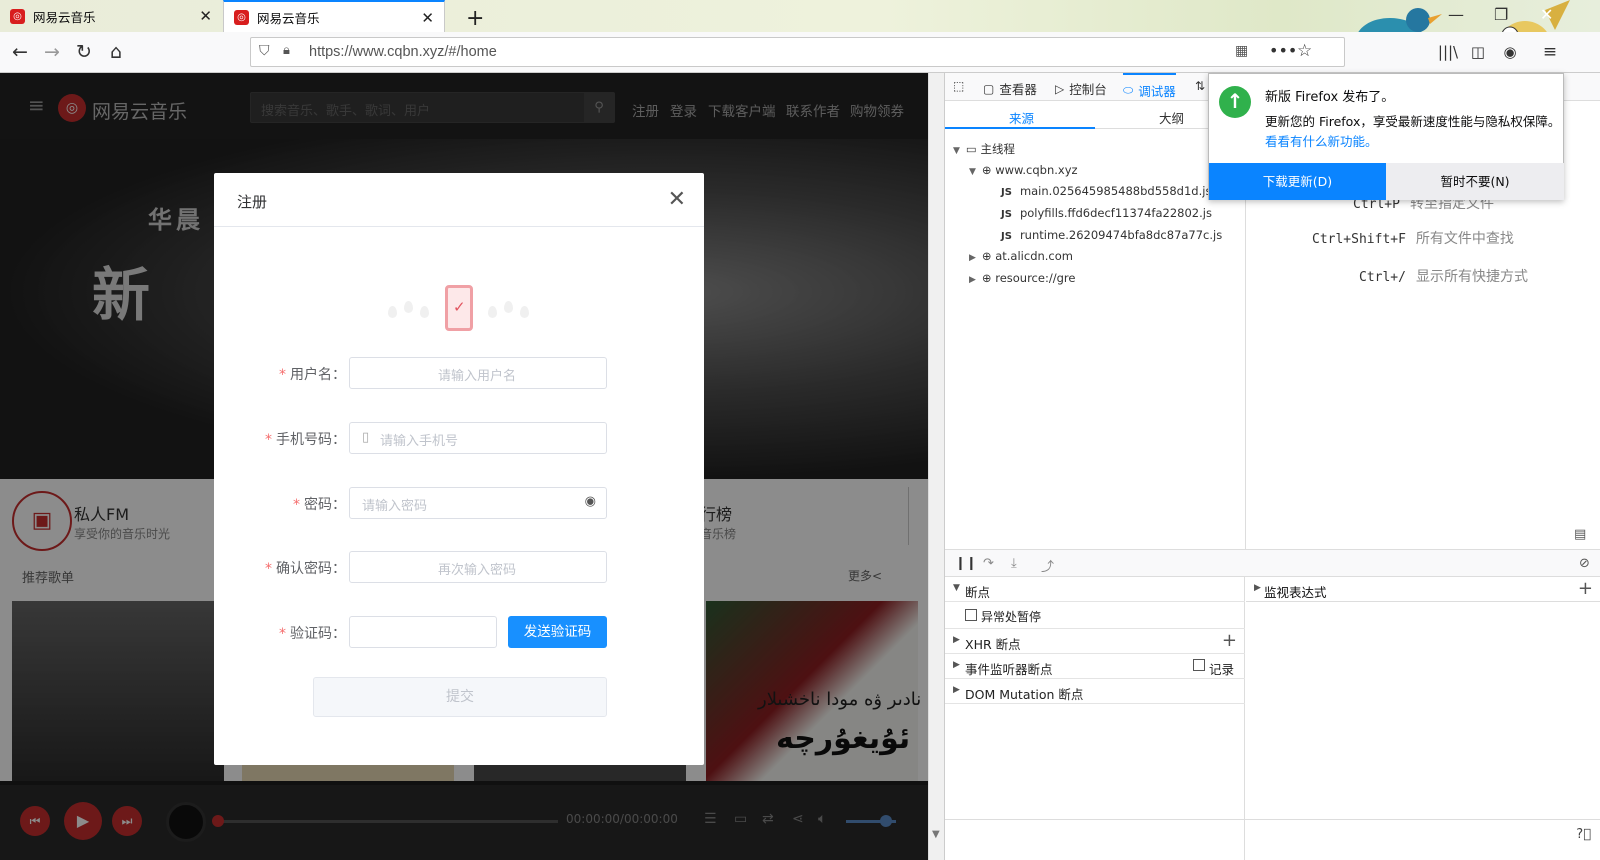 The height and width of the screenshot is (860, 1600). Describe the element at coordinates (557, 632) in the screenshot. I see `send-code-button: 发送验证码` at that location.